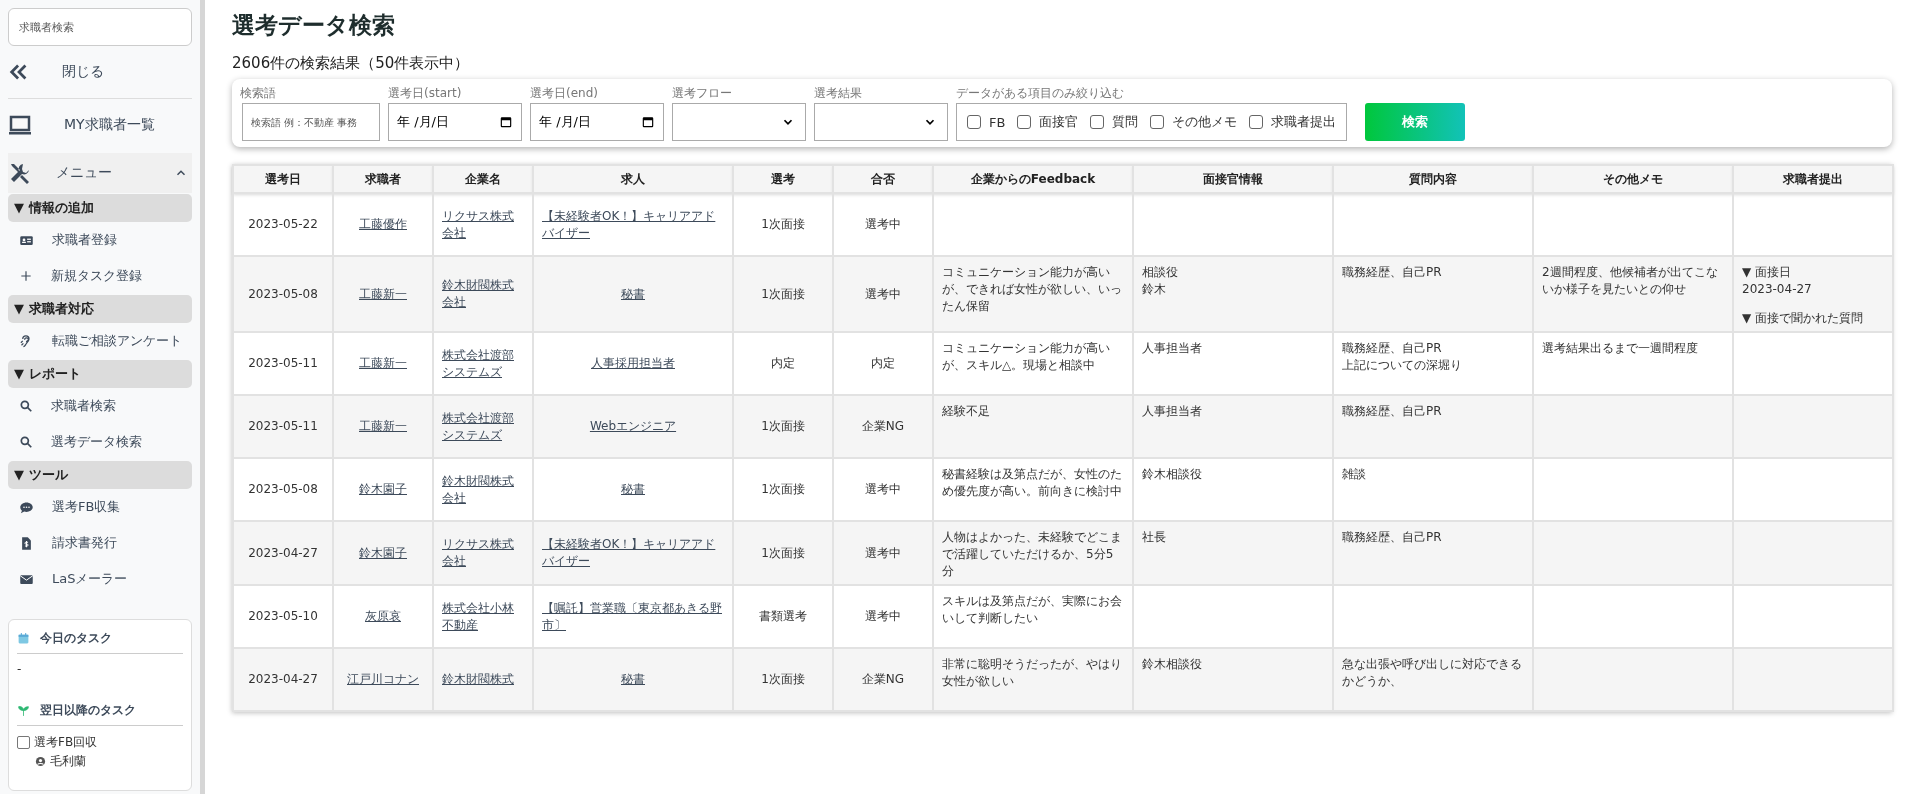  Describe the element at coordinates (26, 276) in the screenshot. I see `plus-icon` at that location.